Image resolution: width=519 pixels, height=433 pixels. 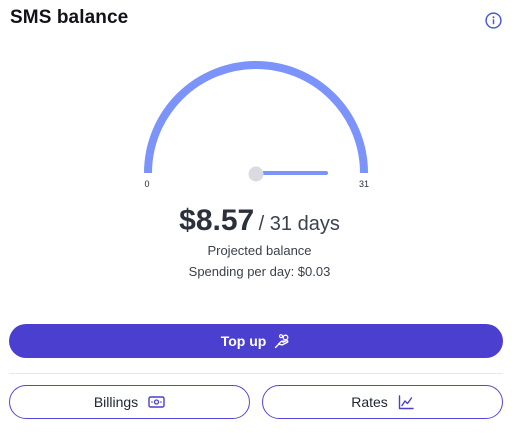 What do you see at coordinates (243, 341) in the screenshot?
I see `top-up-label: Top up` at bounding box center [243, 341].